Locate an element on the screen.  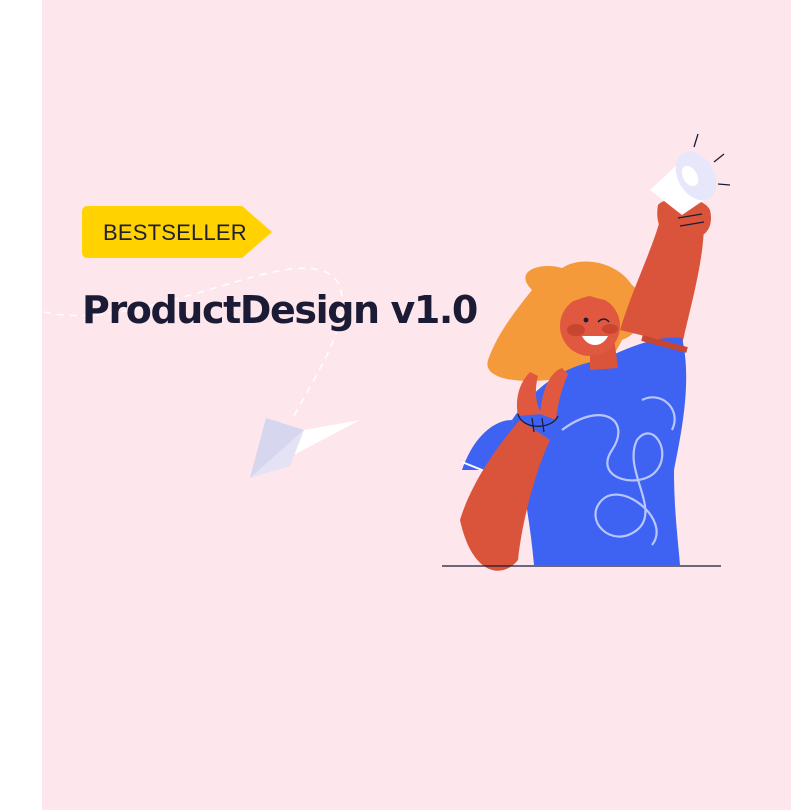
paper-plane-icon is located at coordinates (305, 448).